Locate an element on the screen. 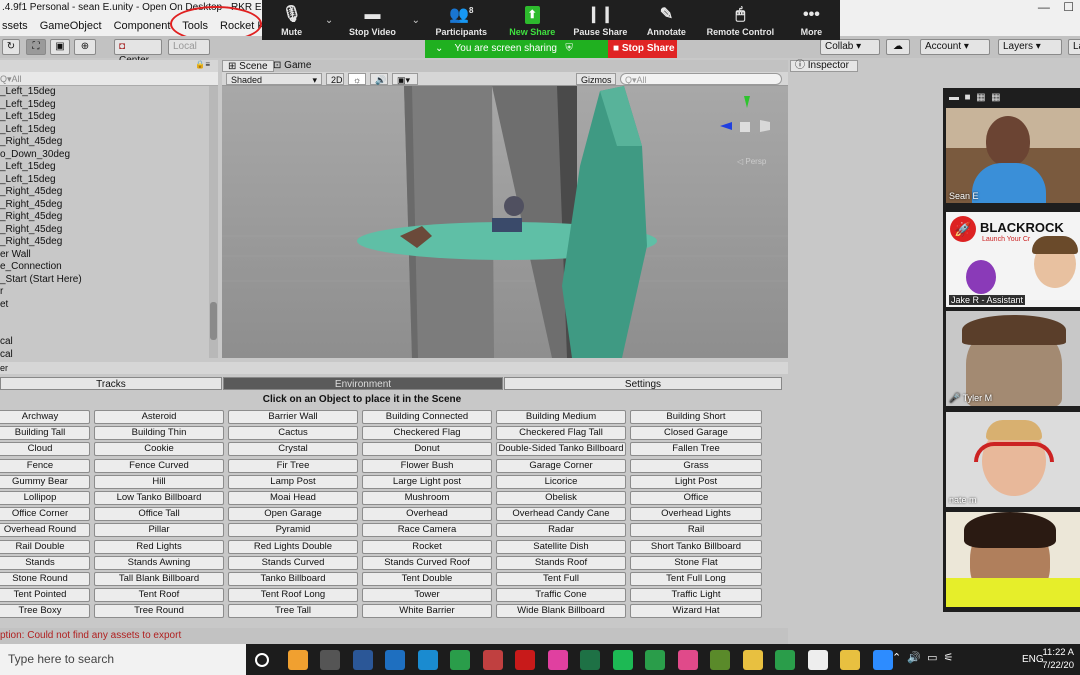  task-view-icon is located at coordinates (262, 660).